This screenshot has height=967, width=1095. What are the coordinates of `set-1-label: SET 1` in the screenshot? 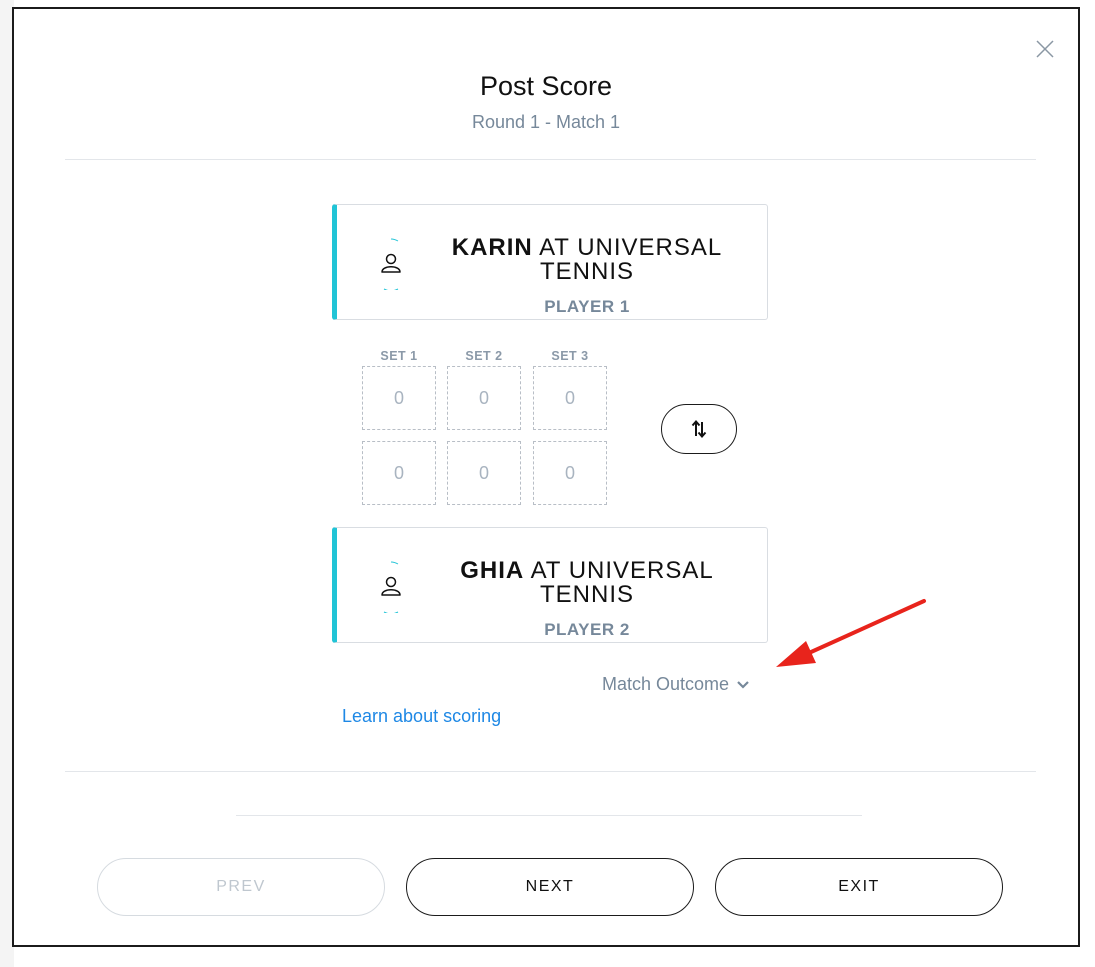 It's located at (399, 356).